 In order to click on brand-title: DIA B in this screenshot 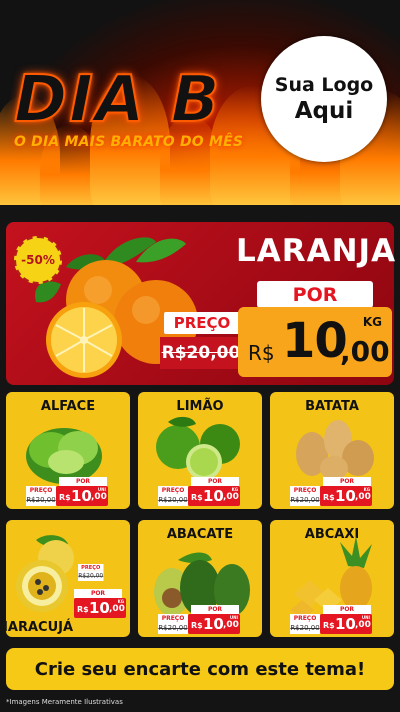, I will do `click(117, 100)`.